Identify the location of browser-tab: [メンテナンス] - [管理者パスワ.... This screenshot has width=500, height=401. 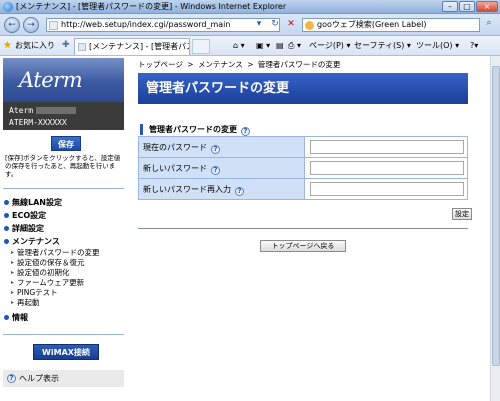
(132, 46).